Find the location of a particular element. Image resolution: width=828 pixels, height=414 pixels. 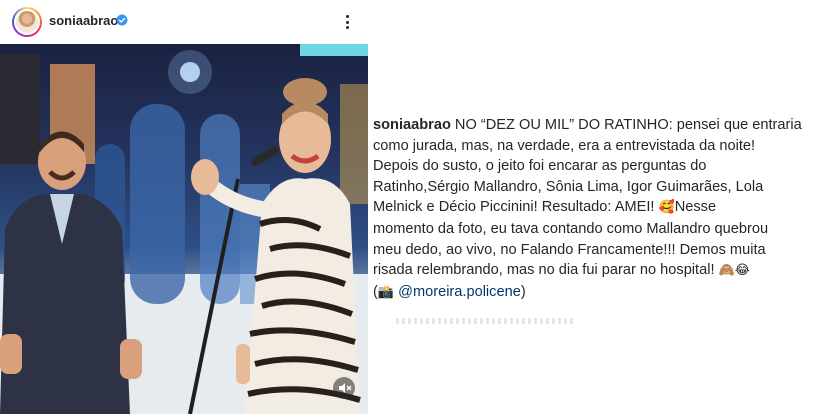

verified-badge-icon is located at coordinates (122, 20).